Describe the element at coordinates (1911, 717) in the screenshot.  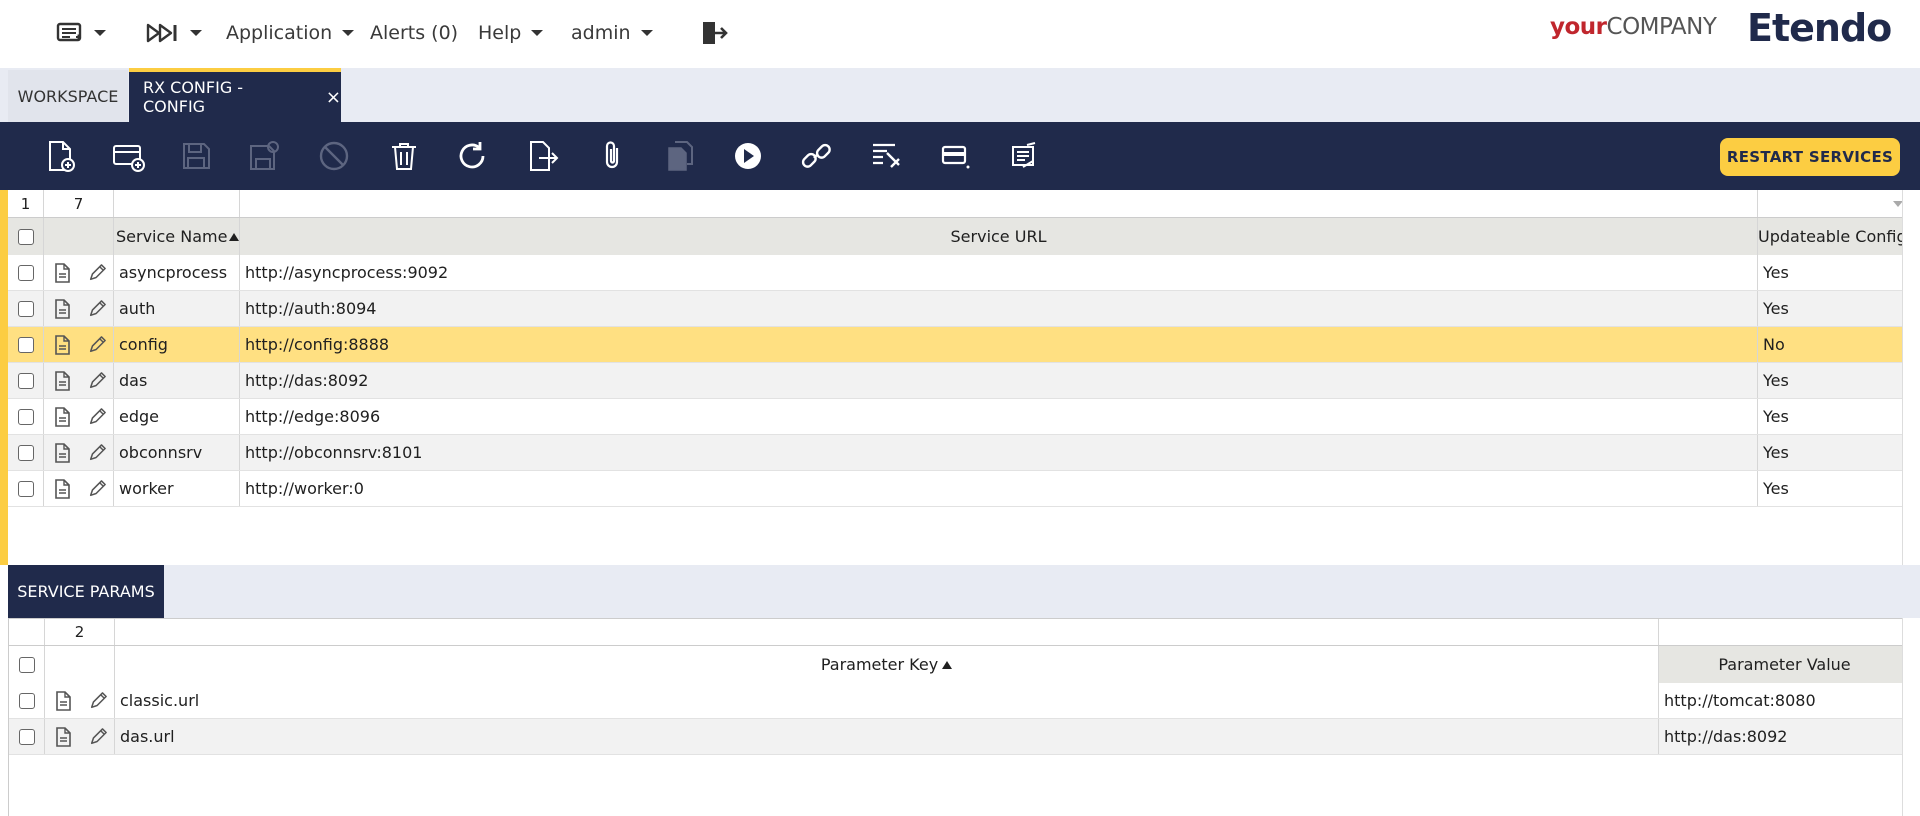
I see `params-grid-scrollbar` at that location.